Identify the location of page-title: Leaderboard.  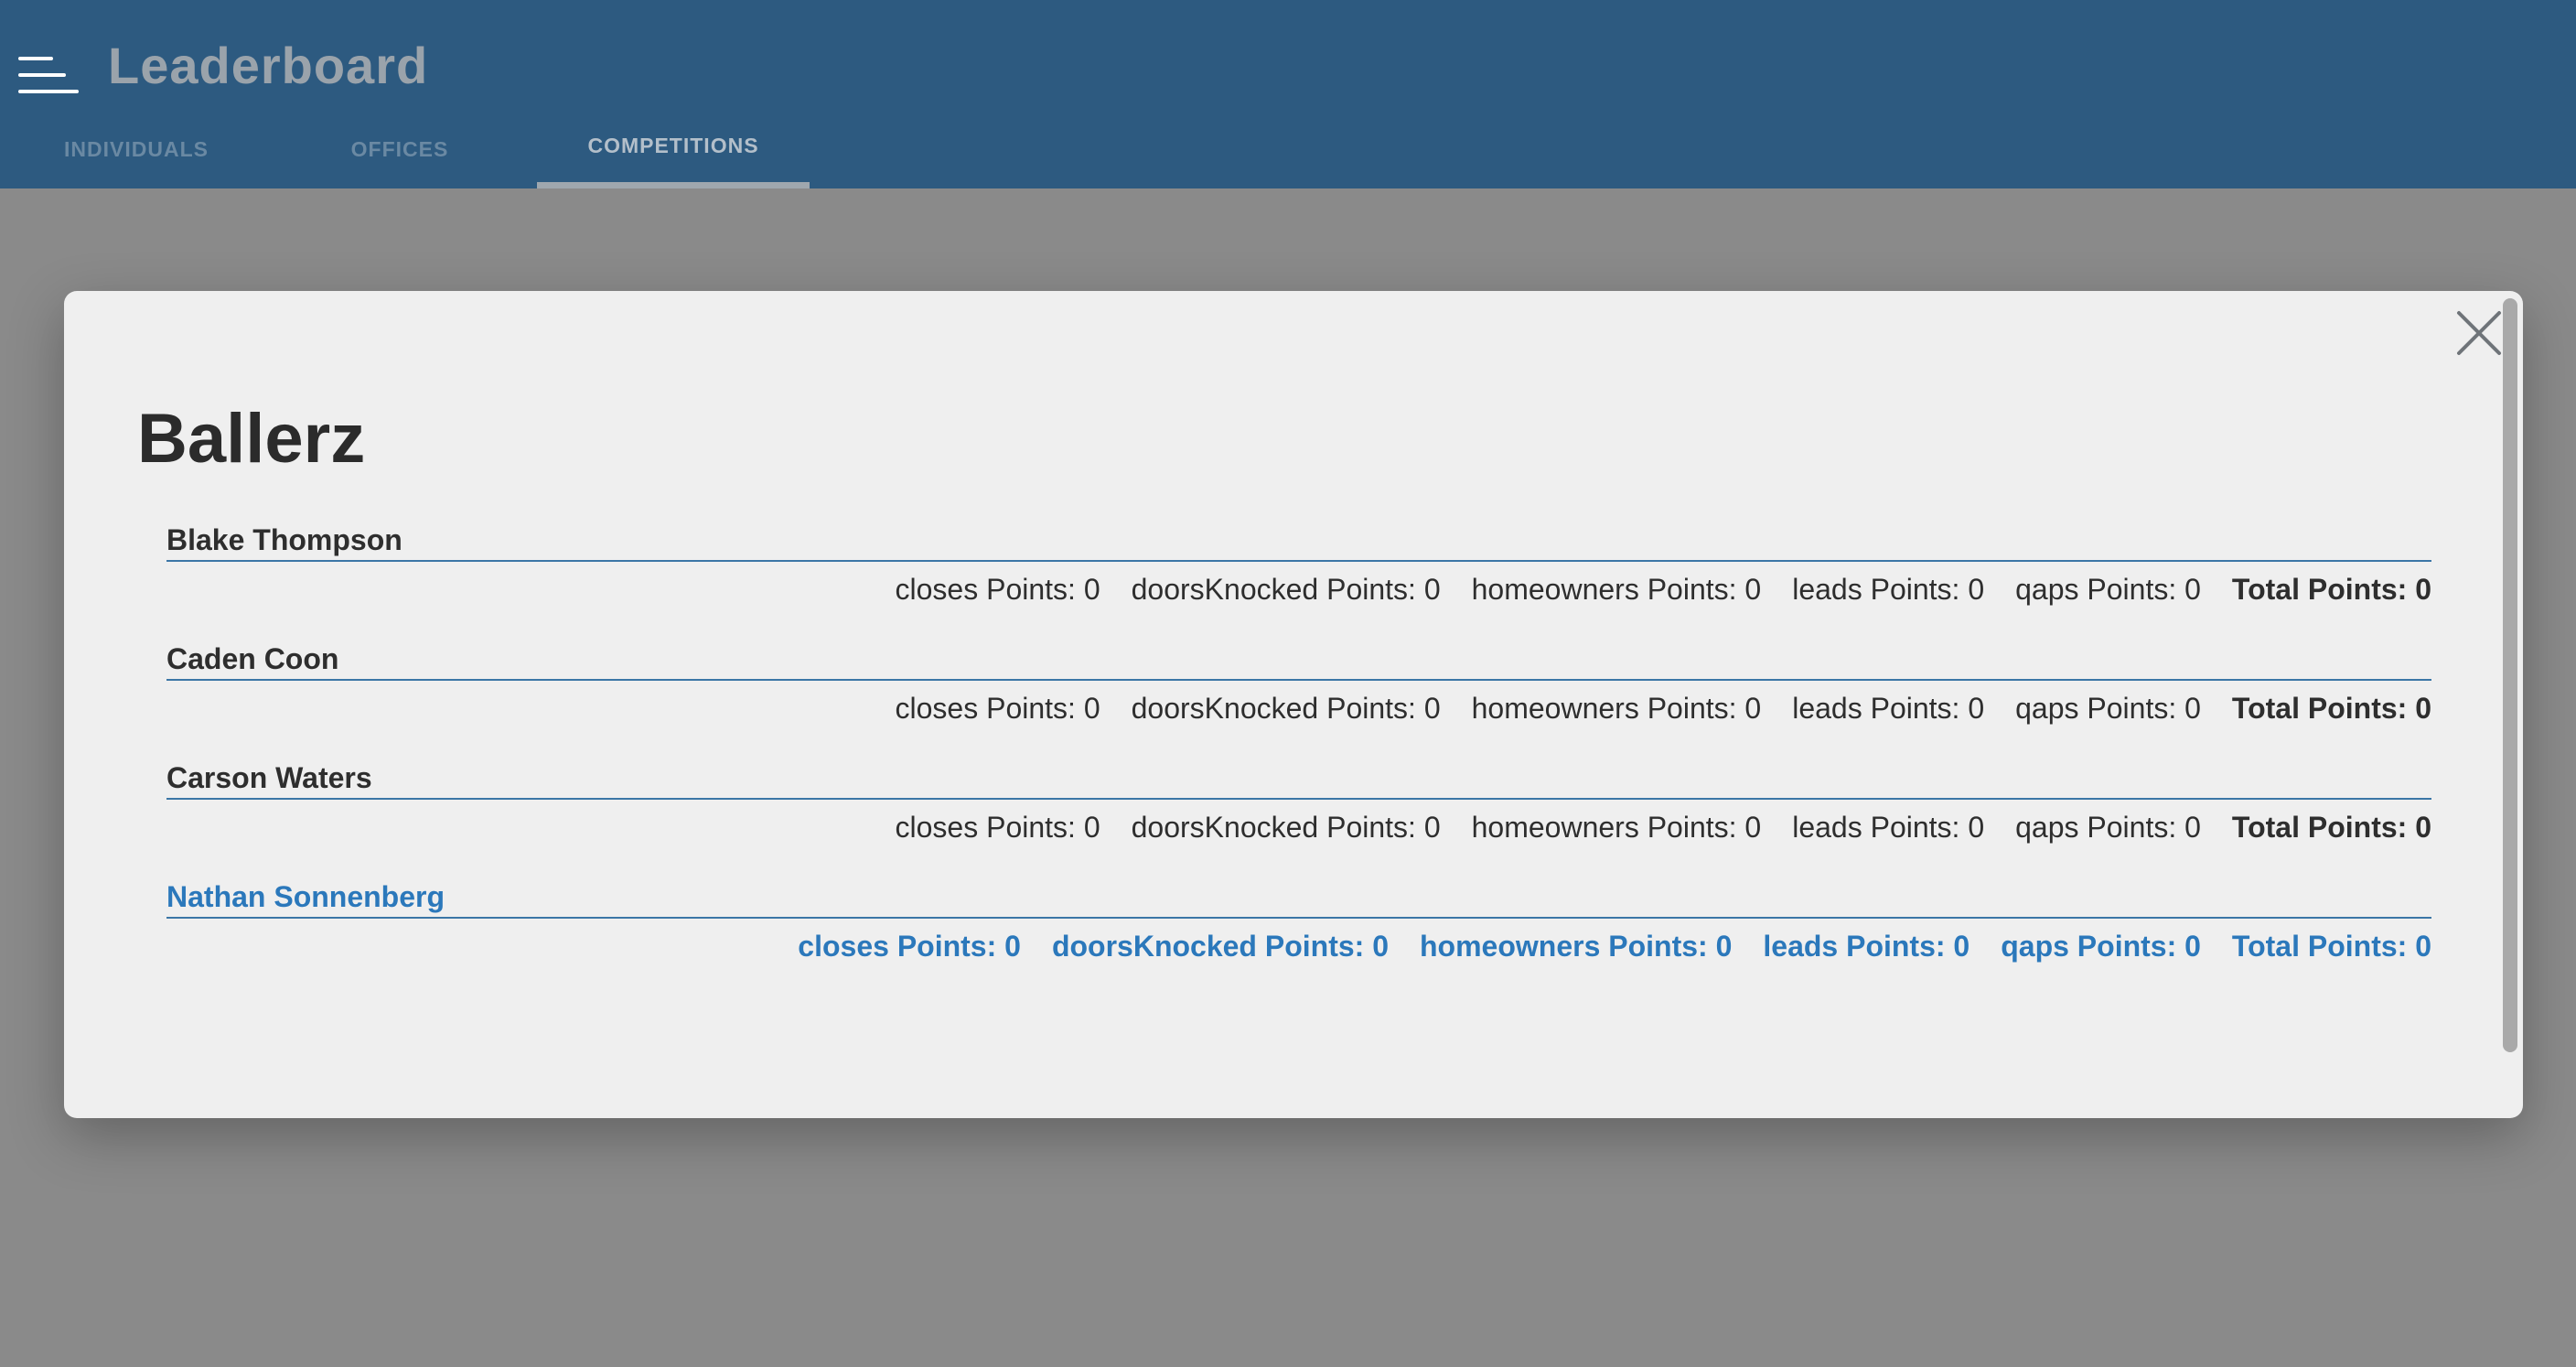
(268, 65).